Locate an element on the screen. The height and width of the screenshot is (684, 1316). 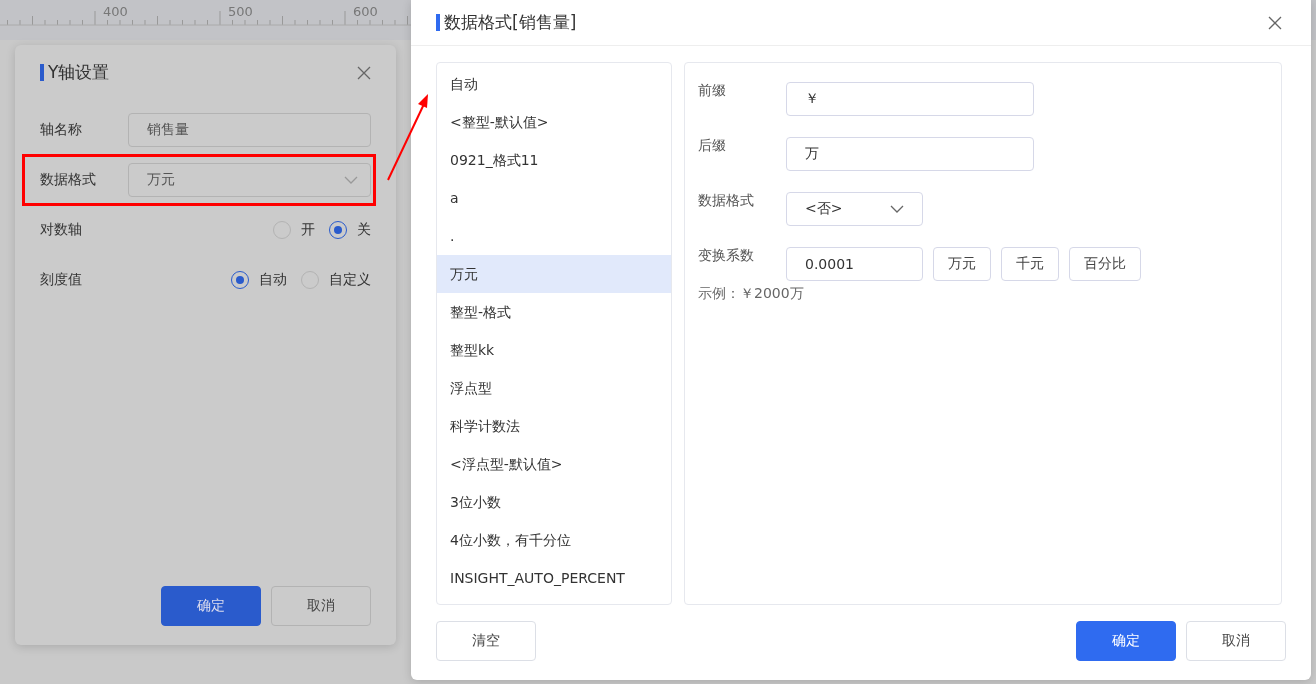
text-field: 万 is located at coordinates (910, 154).